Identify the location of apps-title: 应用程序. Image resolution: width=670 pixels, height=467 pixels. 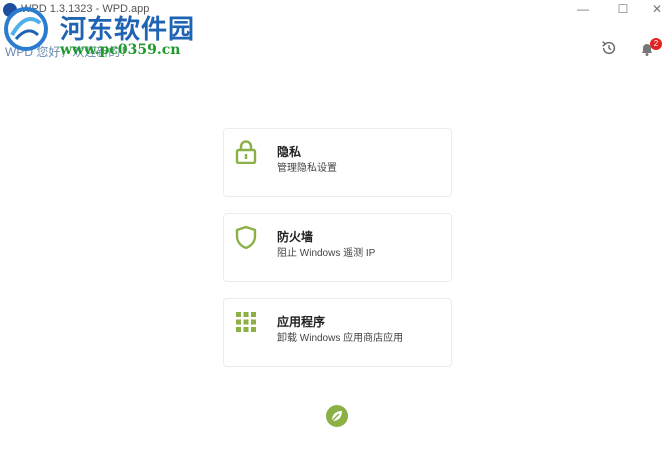
(301, 322).